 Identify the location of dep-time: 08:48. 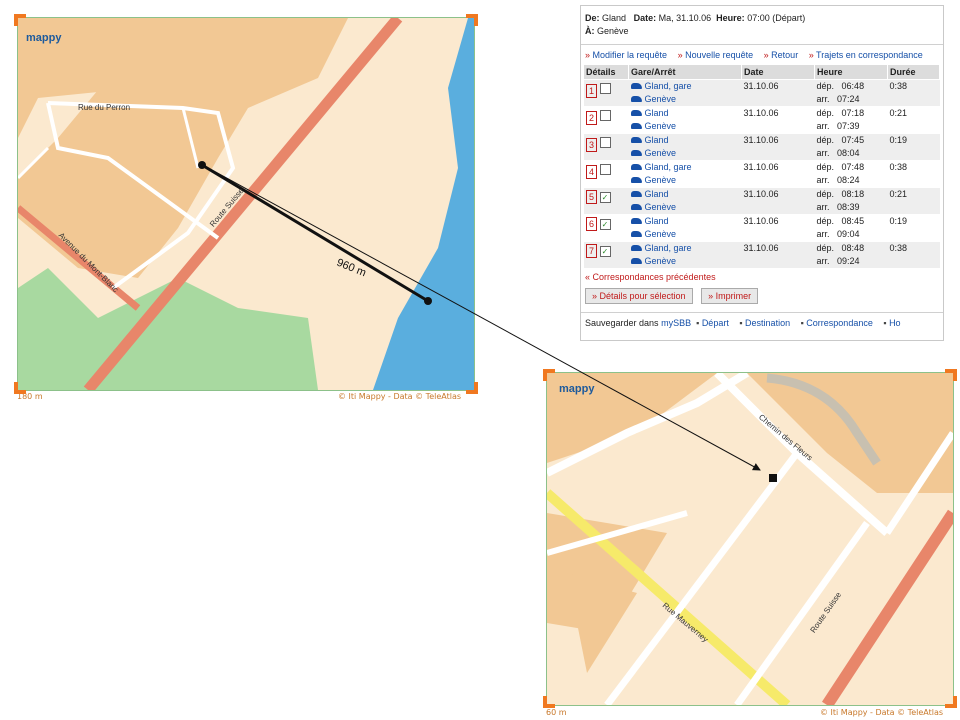
(853, 248).